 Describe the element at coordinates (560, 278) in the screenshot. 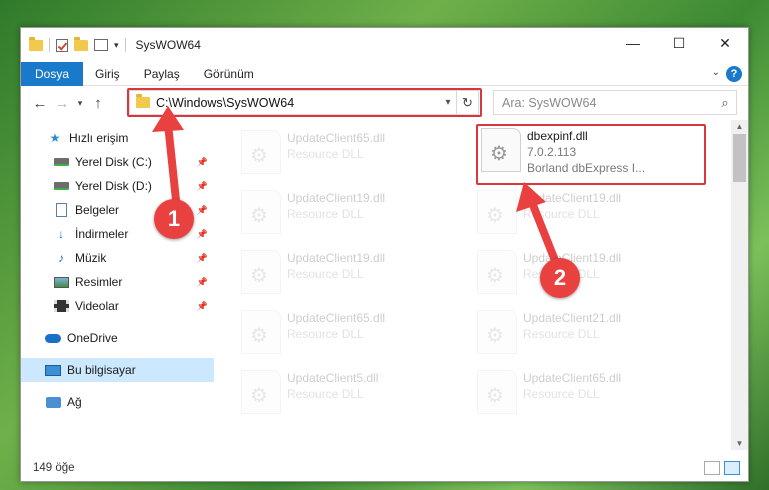

I see `step-2-badge: 2` at that location.